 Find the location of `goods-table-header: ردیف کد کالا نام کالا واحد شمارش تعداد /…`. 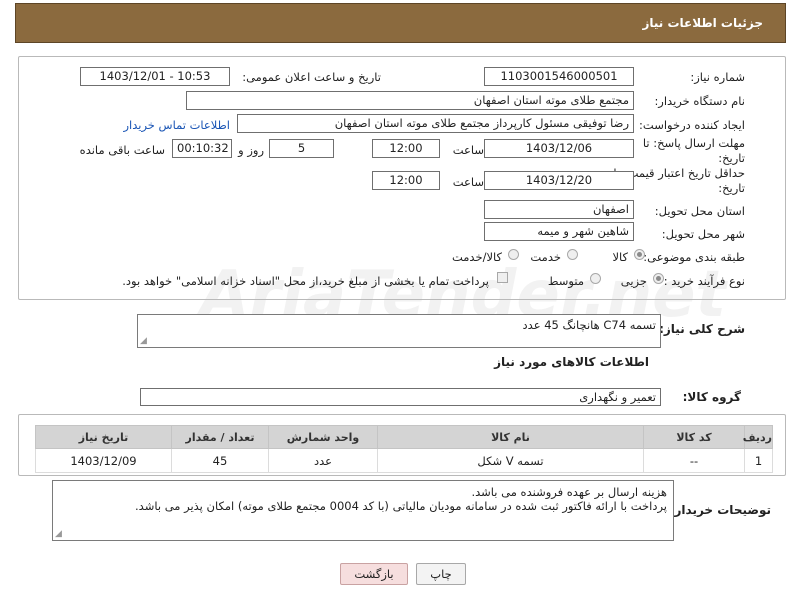

goods-table-header: ردیف کد کالا نام کالا واحد شمارش تعداد /… is located at coordinates (404, 437).